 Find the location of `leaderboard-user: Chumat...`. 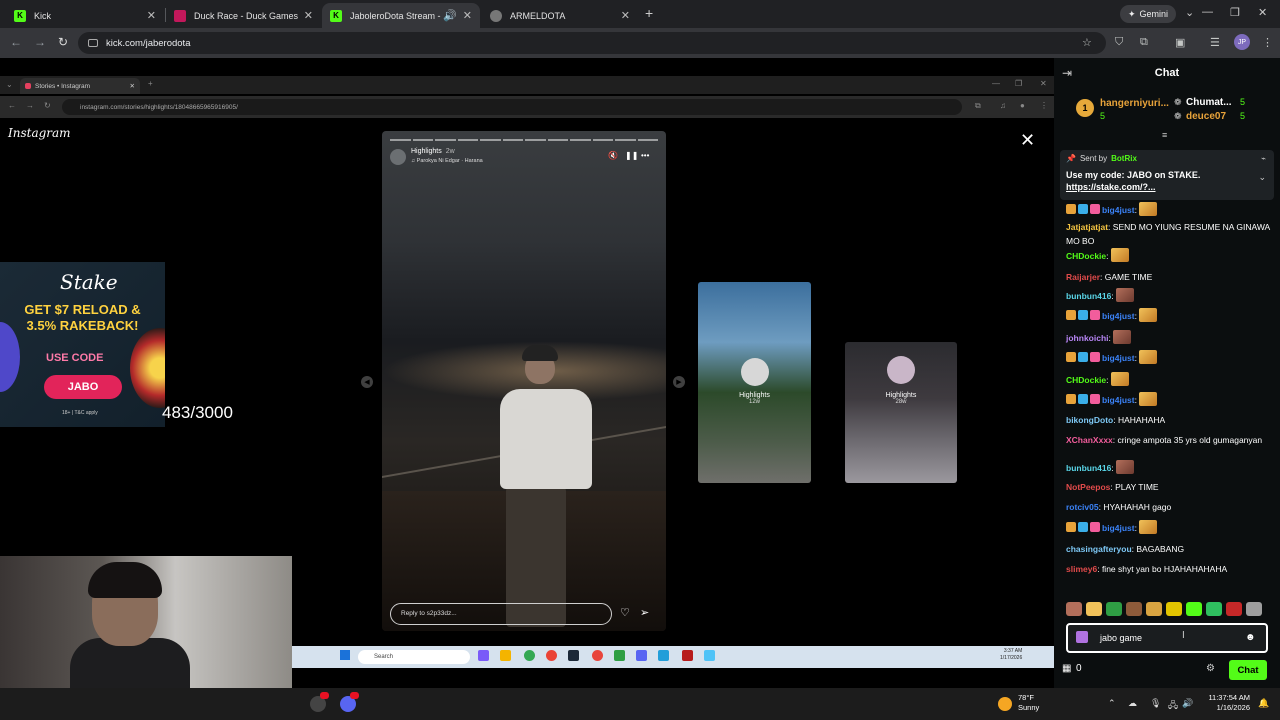

leaderboard-user: Chumat... is located at coordinates (1209, 102).